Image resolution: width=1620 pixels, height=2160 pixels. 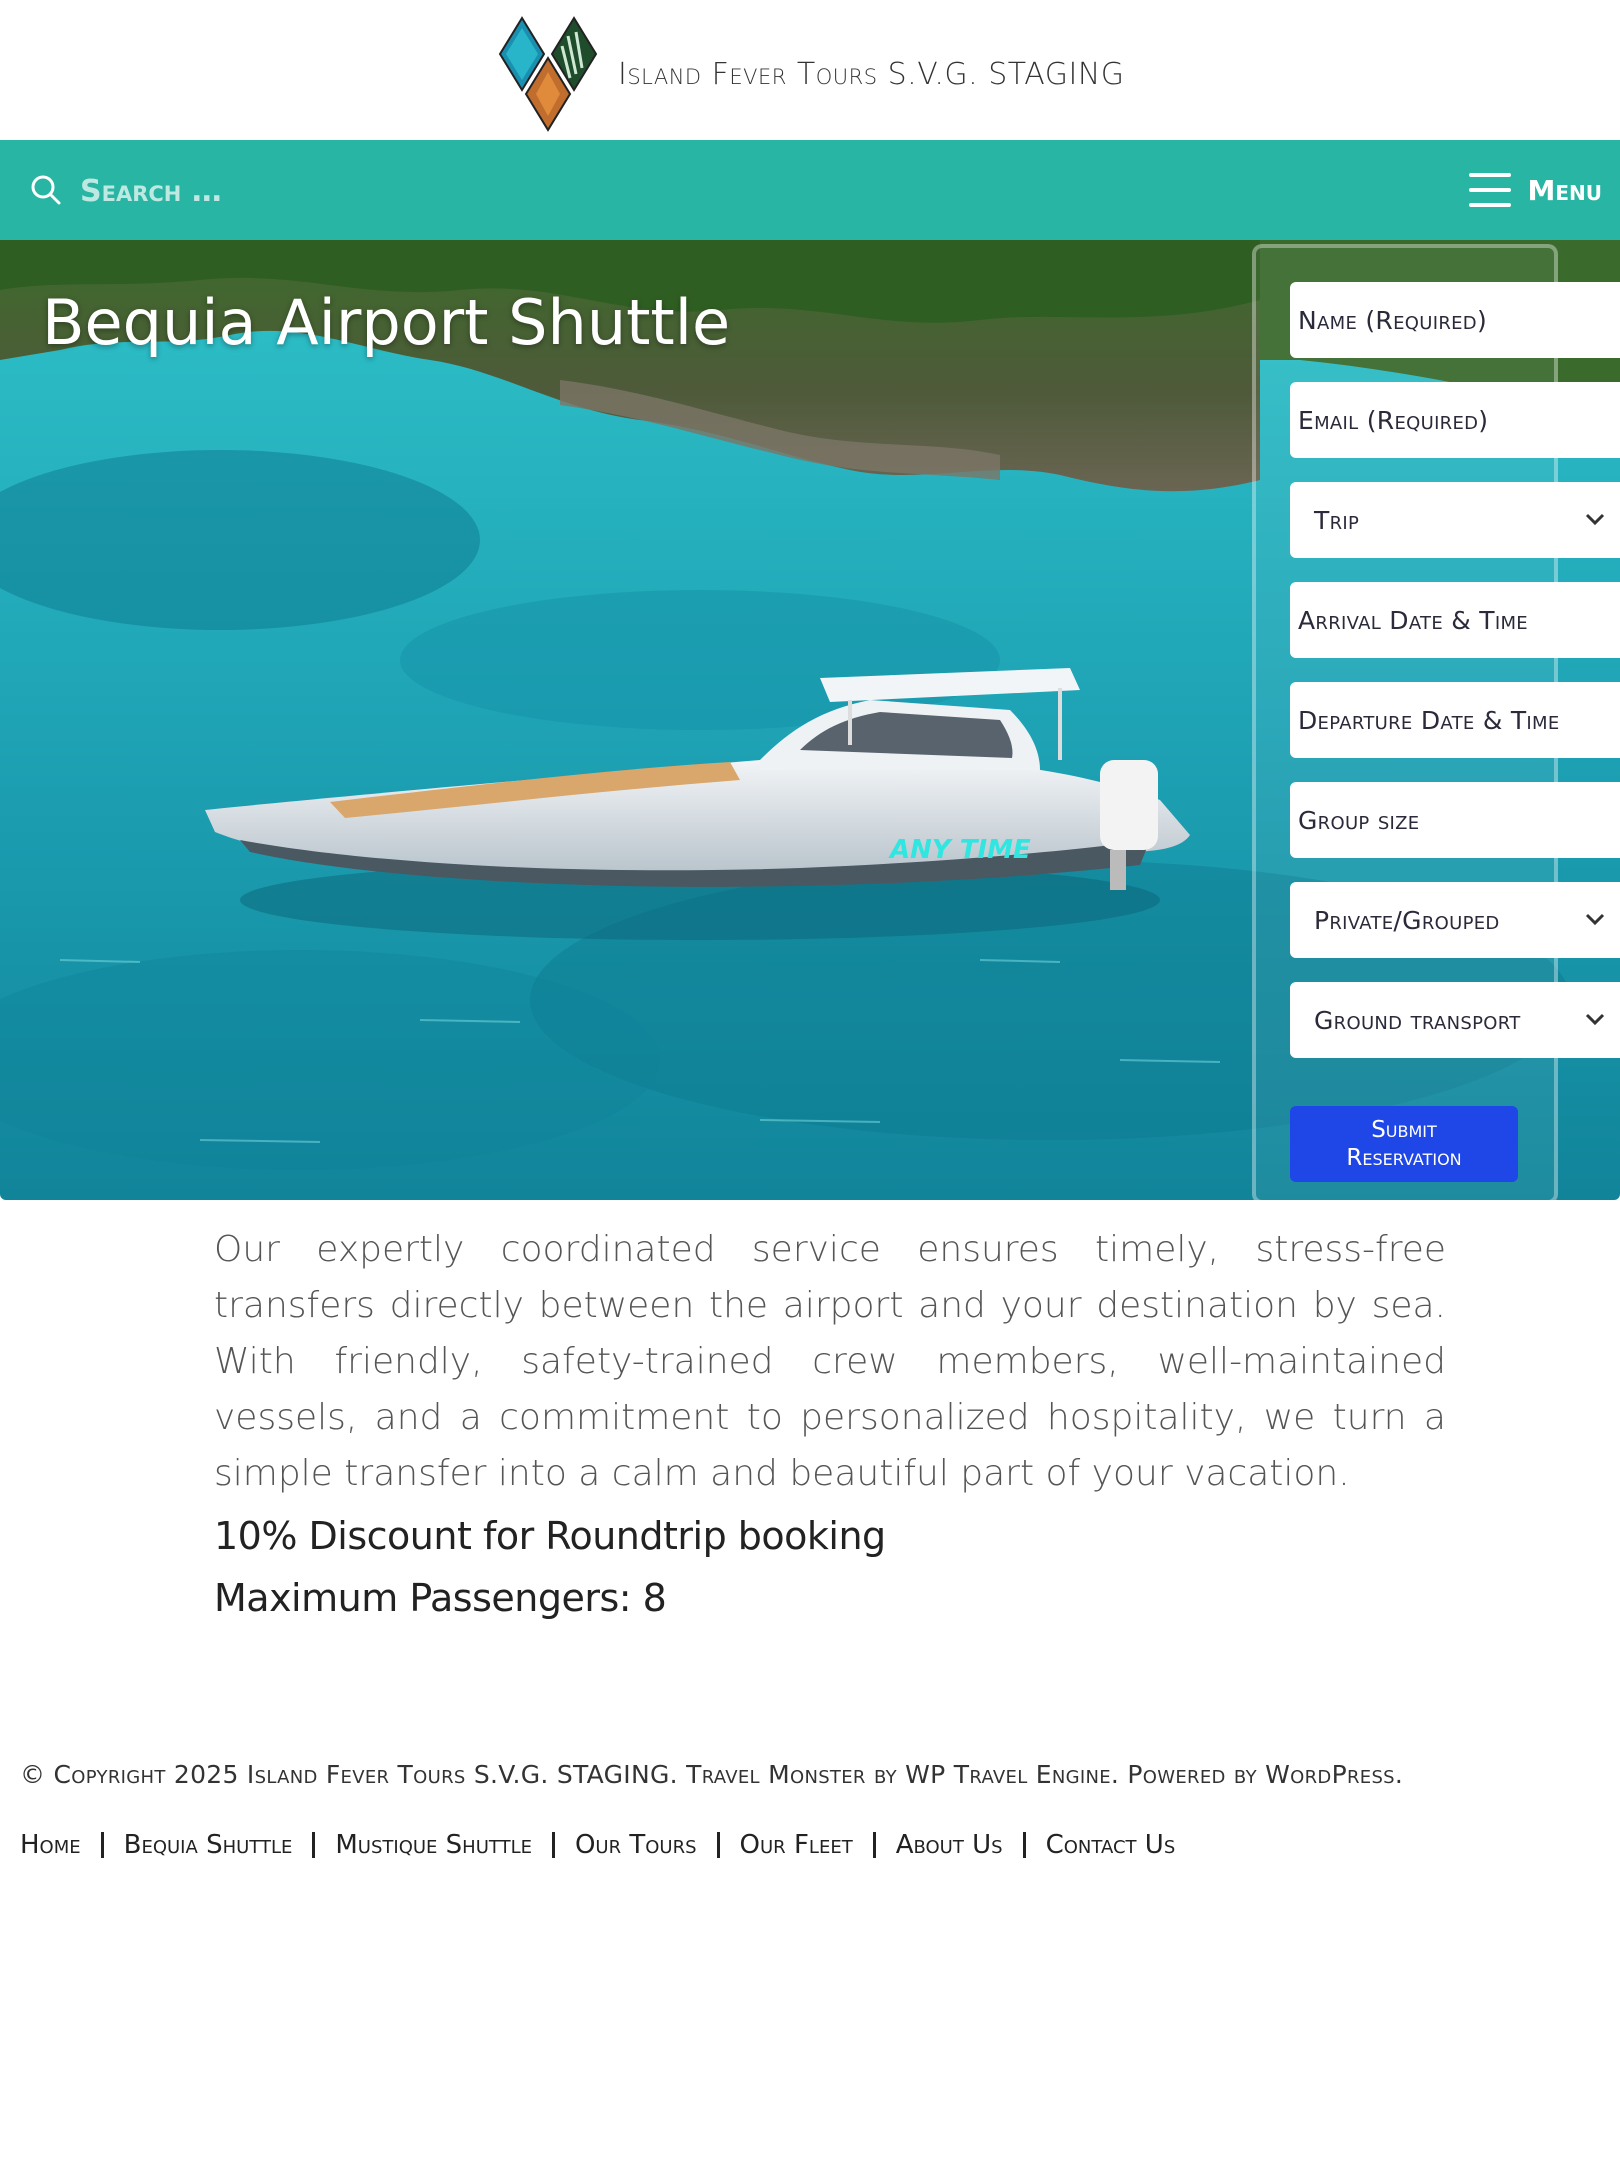 I want to click on submit-reservation-button: Submit Reservation, so click(x=1404, y=1144).